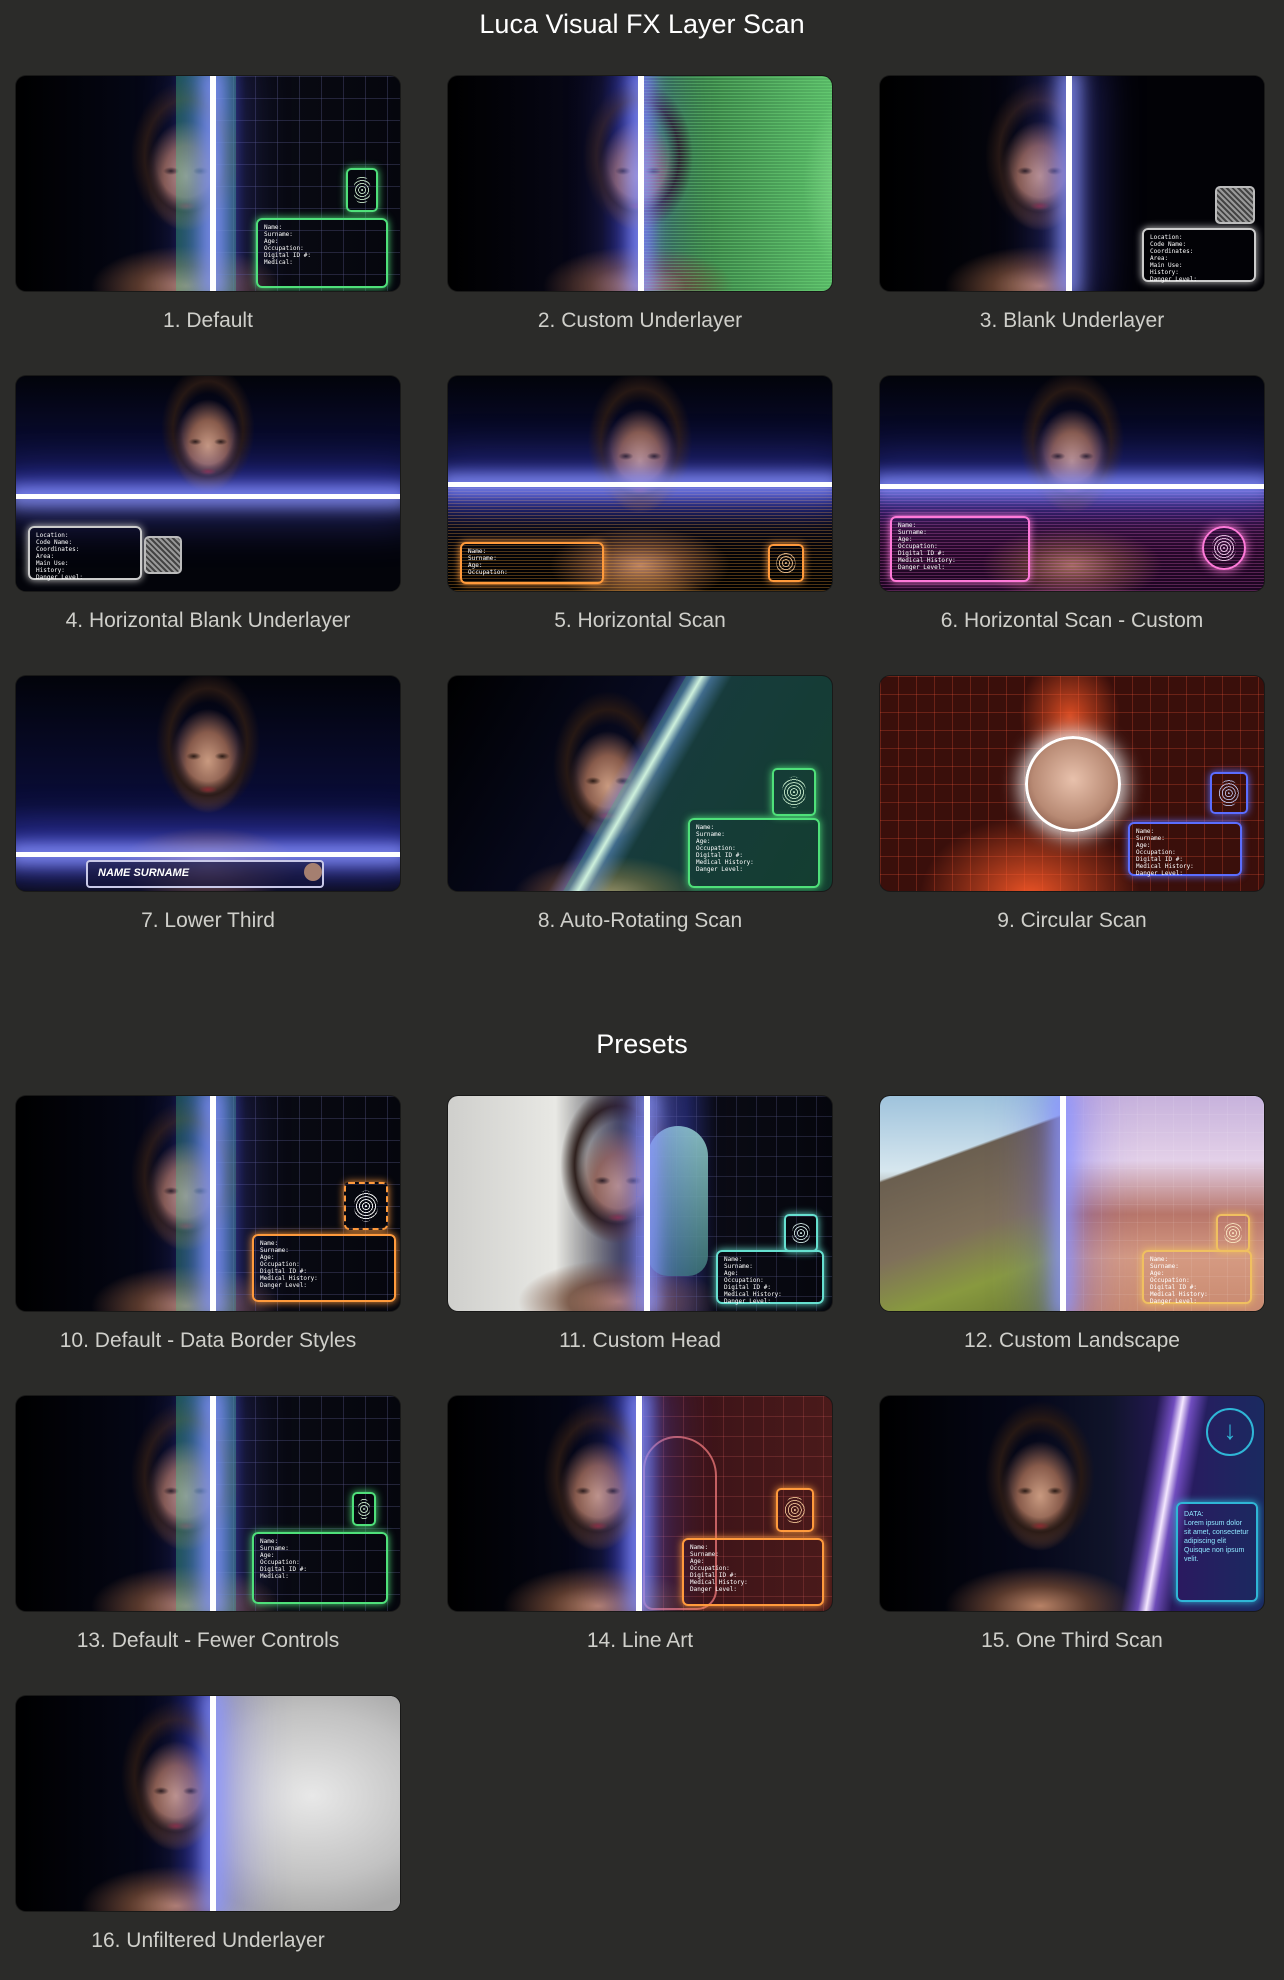  I want to click on data-panel: Name: Surname: Age: Occupation:, so click(532, 563).